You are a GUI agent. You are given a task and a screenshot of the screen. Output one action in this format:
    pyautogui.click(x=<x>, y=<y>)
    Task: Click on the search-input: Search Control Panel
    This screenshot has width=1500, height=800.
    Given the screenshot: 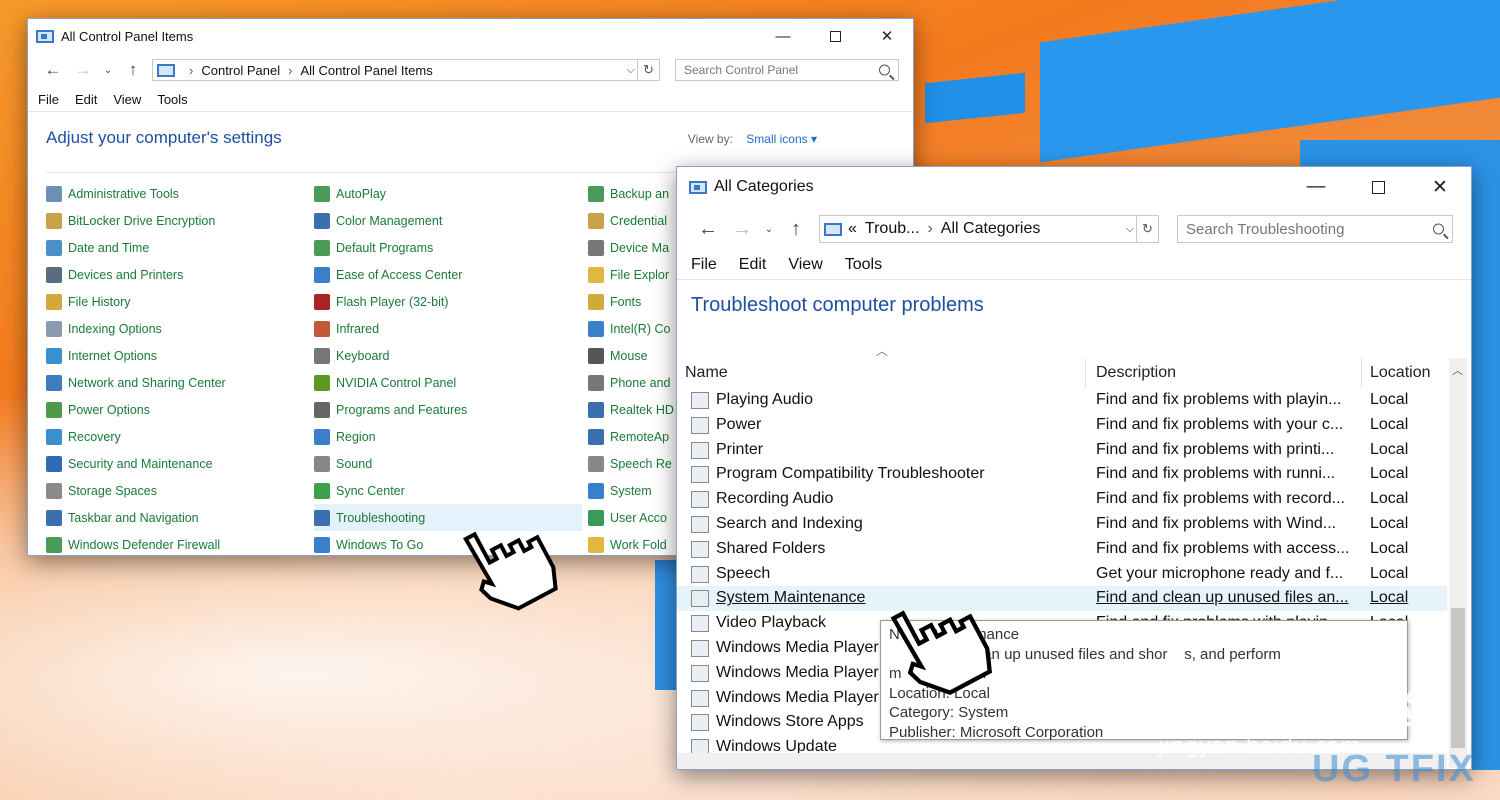 What is the action you would take?
    pyautogui.click(x=787, y=70)
    